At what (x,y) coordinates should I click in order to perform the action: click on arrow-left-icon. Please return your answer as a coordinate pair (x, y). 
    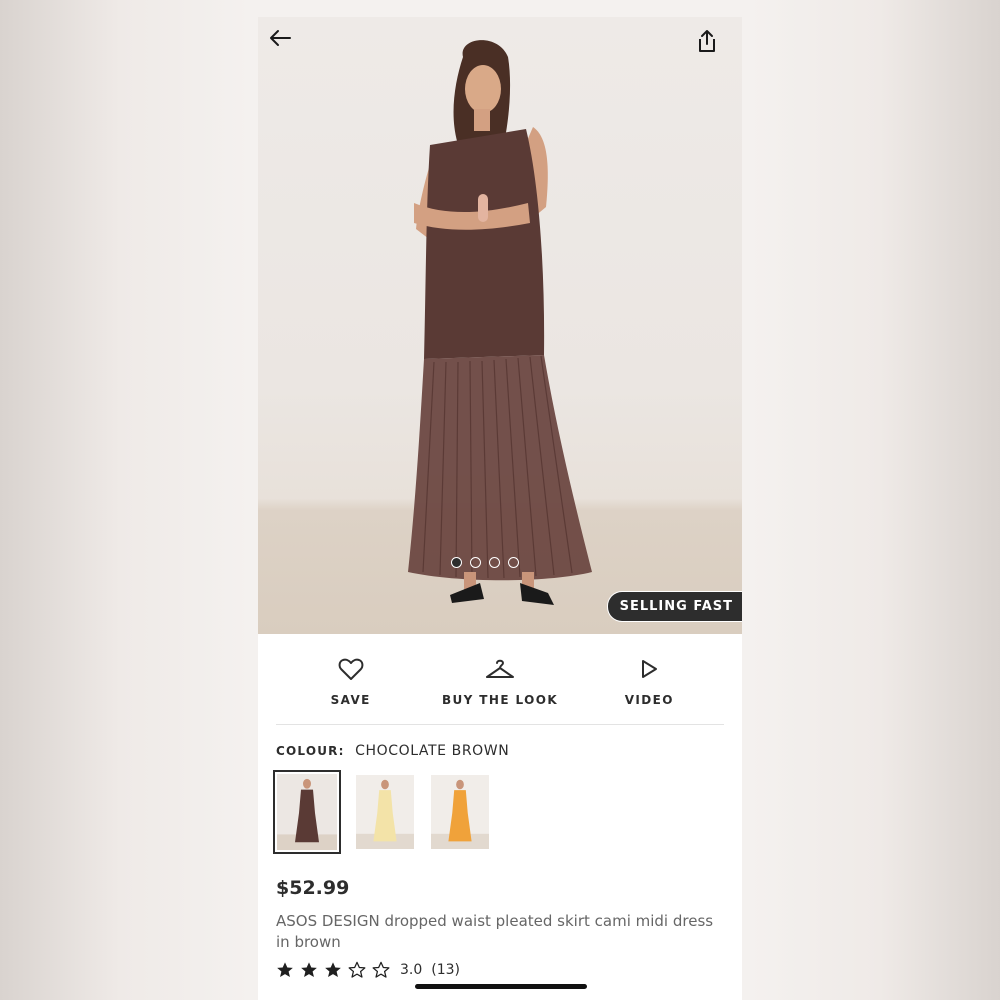
    Looking at the image, I should click on (280, 38).